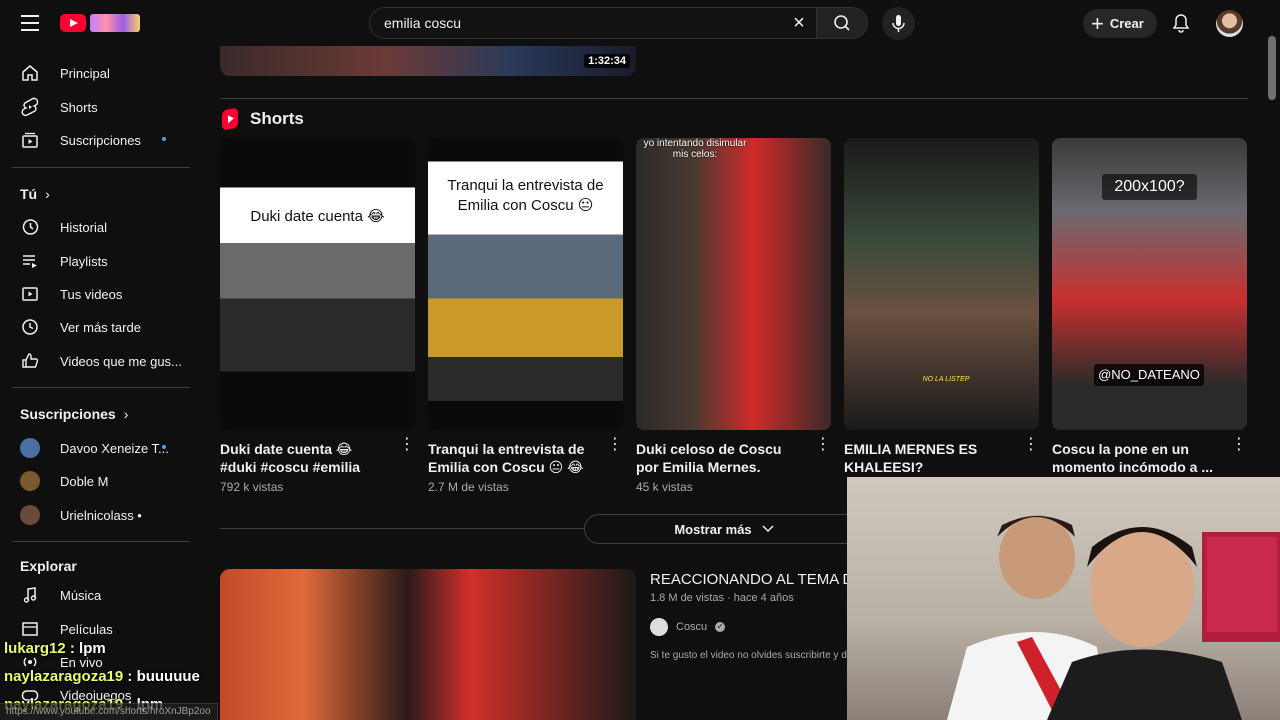  I want to click on music-icon, so click(30, 595).